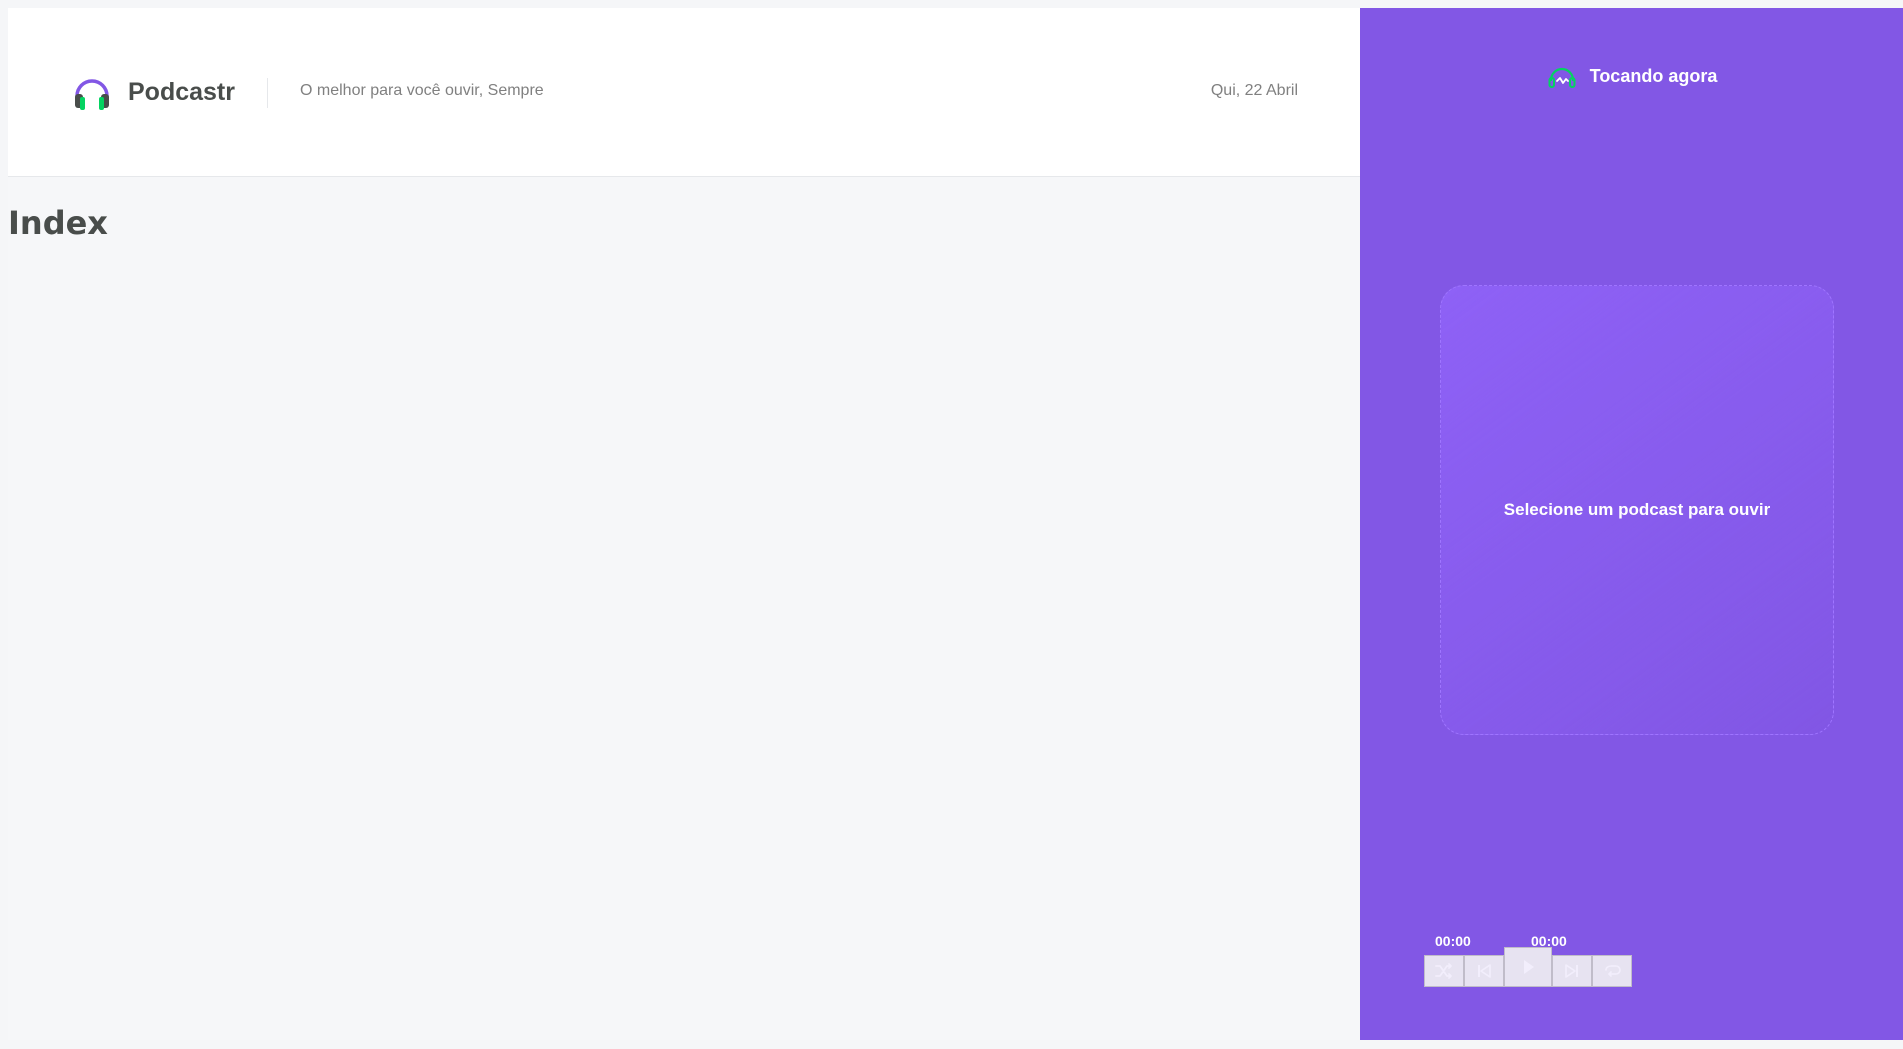  I want to click on empty-player-card: Selecione um podcast para ouvir, so click(1637, 510).